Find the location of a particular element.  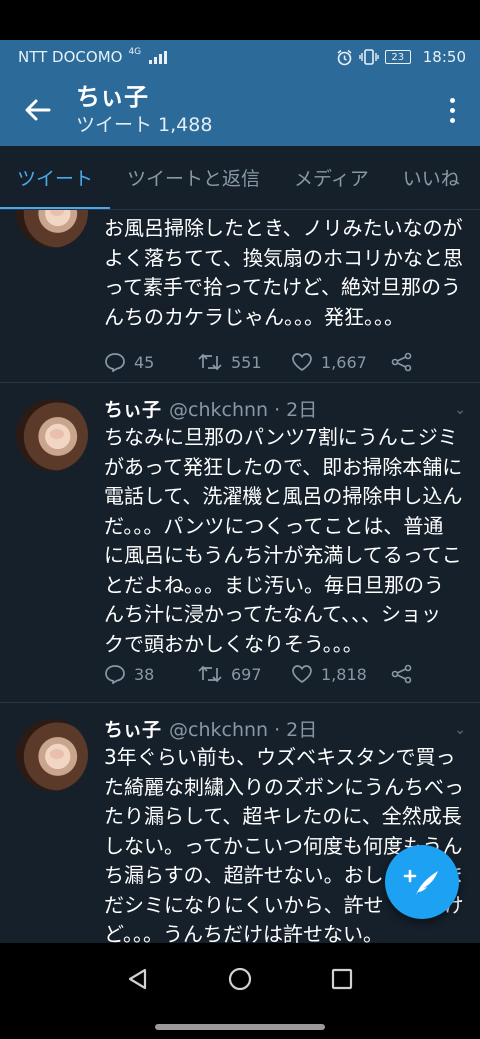

tweet-count: ツイート 1,488 is located at coordinates (144, 125).